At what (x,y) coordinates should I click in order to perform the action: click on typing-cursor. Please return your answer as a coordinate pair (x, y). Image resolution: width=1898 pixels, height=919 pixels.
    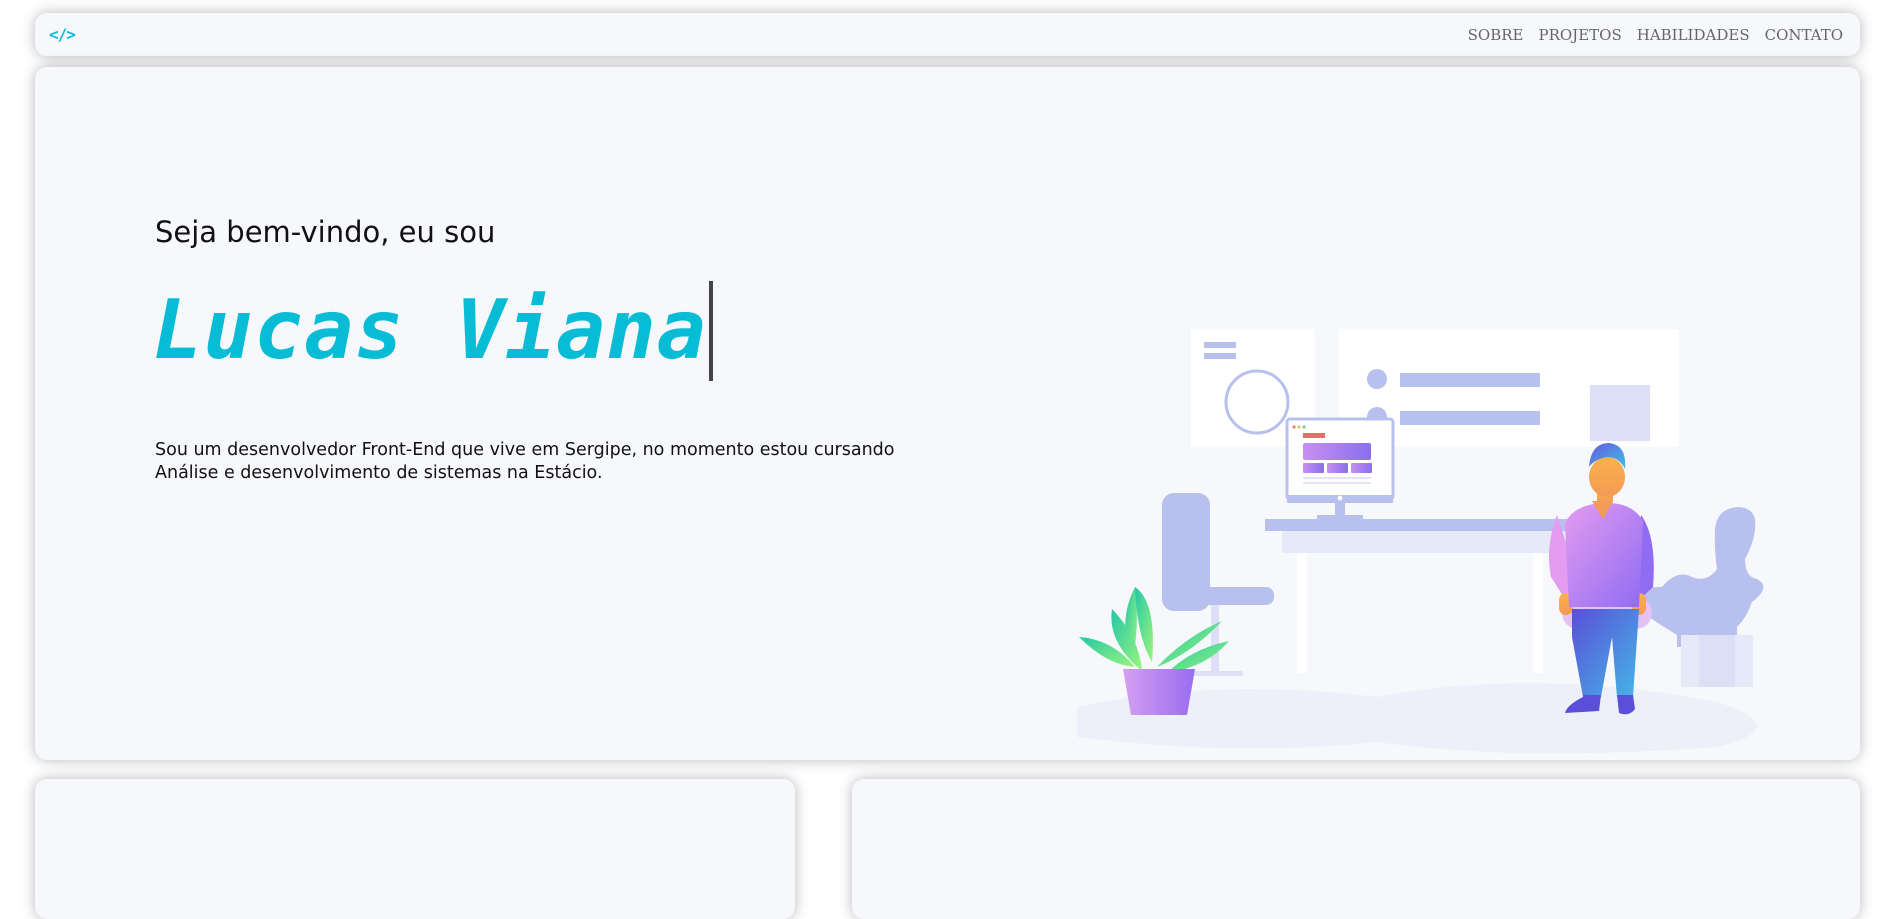
    Looking at the image, I should click on (711, 331).